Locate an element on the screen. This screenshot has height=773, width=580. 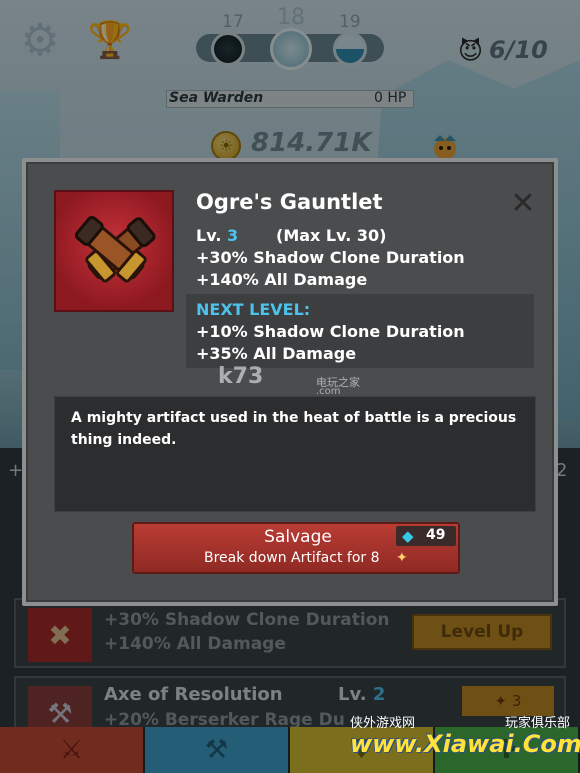
next-effect-line-2: +35% All Damage is located at coordinates (276, 353).